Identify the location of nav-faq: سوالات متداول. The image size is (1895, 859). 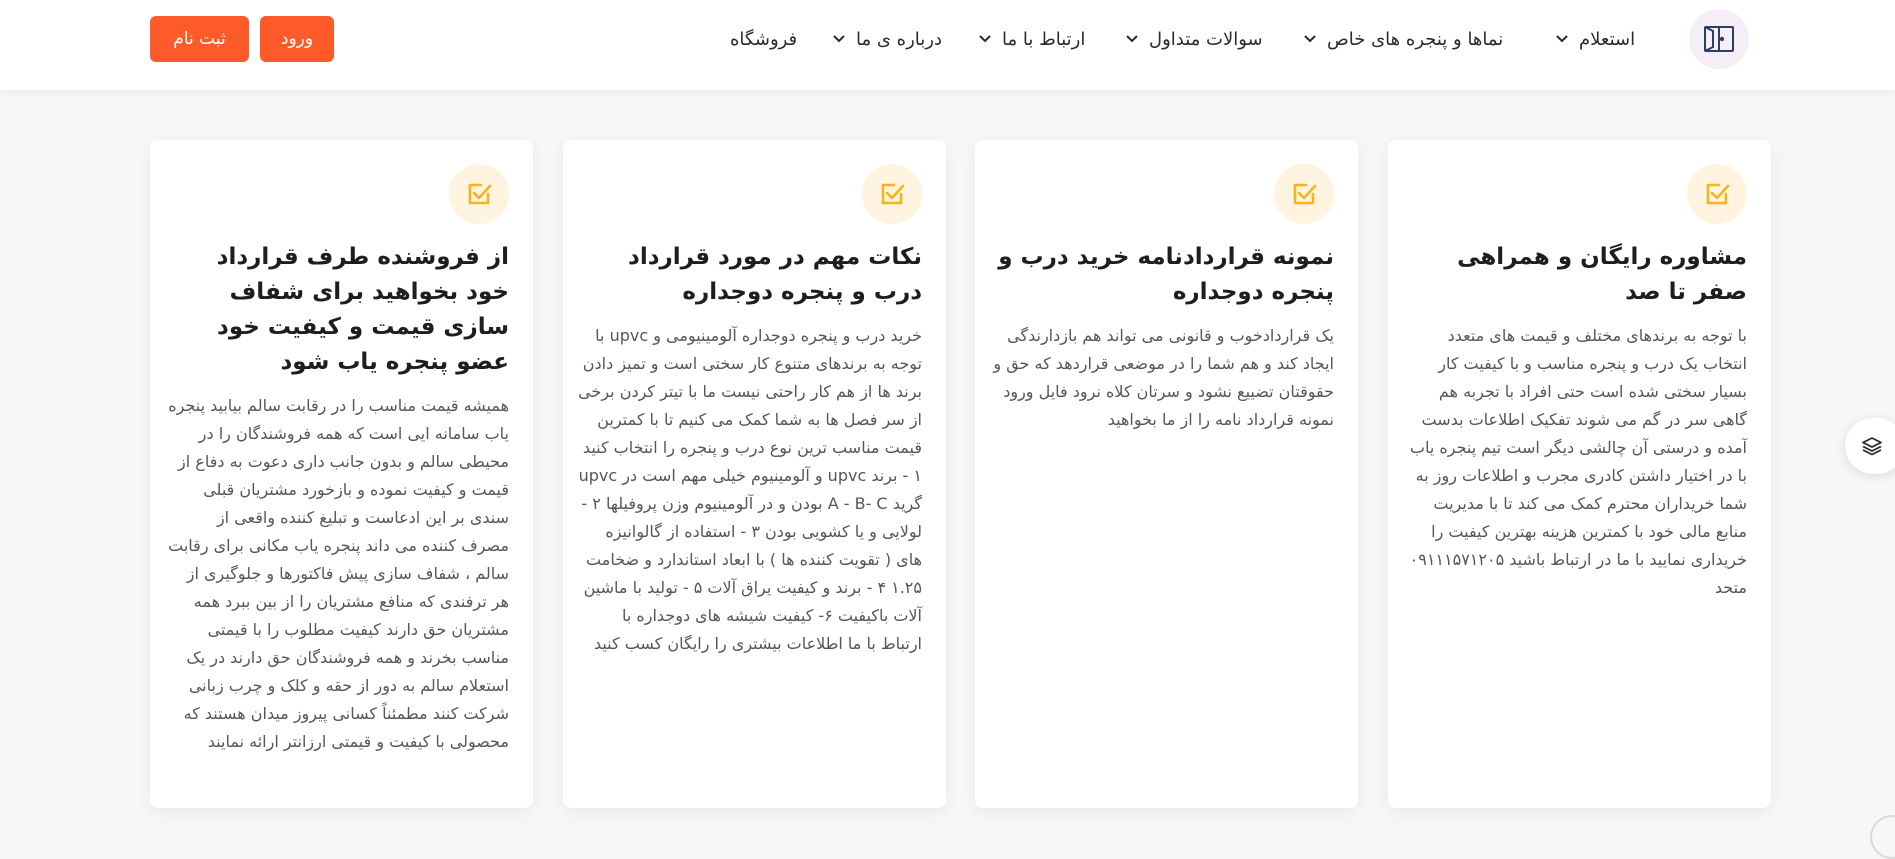
(1194, 39).